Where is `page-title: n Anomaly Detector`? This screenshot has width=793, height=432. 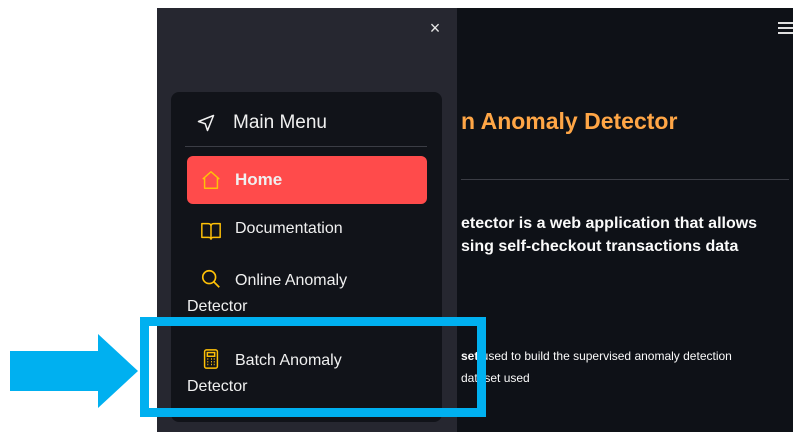 page-title: n Anomaly Detector is located at coordinates (569, 121).